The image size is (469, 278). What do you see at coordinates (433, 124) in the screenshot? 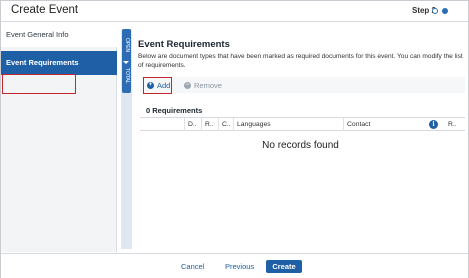
I see `info-icon: i` at bounding box center [433, 124].